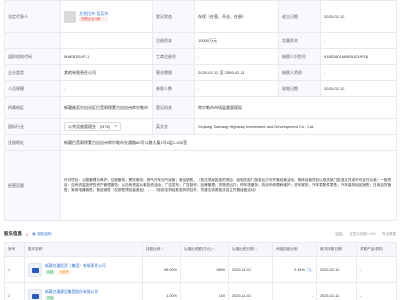  I want to click on industry-cell: 公共设施管理业 (N78) ▼, so click(106, 126).